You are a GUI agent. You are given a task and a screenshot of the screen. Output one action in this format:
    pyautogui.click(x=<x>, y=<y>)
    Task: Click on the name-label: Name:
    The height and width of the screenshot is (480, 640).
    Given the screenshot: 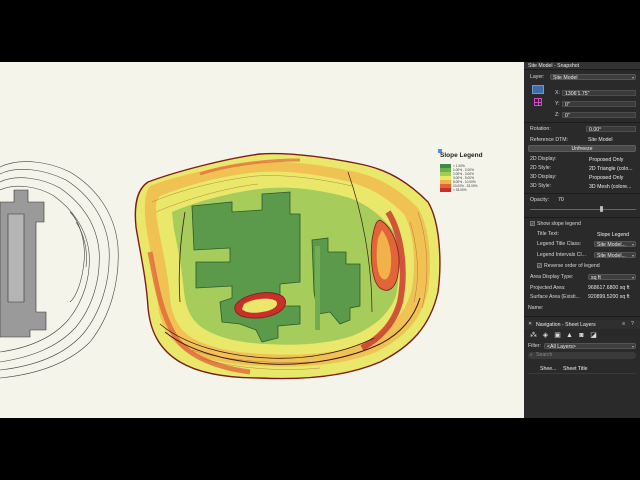 What is the action you would take?
    pyautogui.click(x=536, y=308)
    